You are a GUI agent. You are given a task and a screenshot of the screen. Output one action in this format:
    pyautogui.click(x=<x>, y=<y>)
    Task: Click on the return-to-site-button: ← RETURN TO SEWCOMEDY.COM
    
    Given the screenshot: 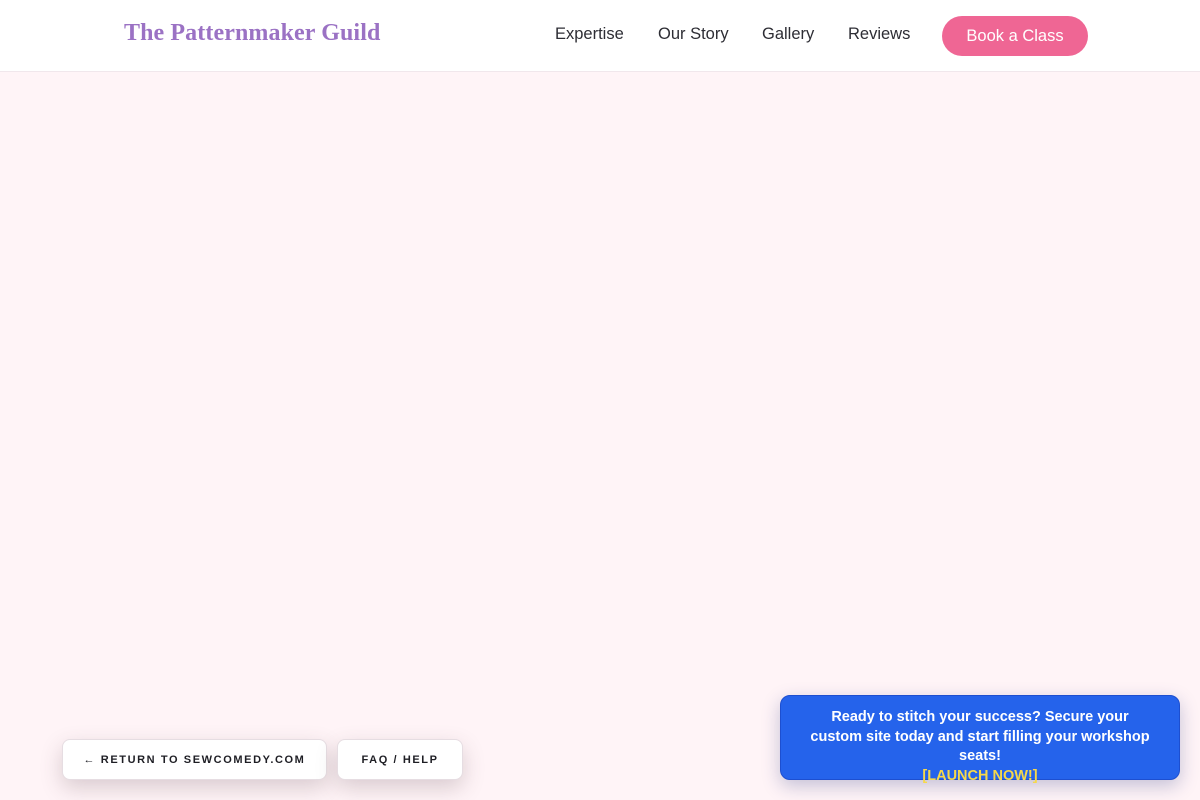 What is the action you would take?
    pyautogui.click(x=194, y=759)
    